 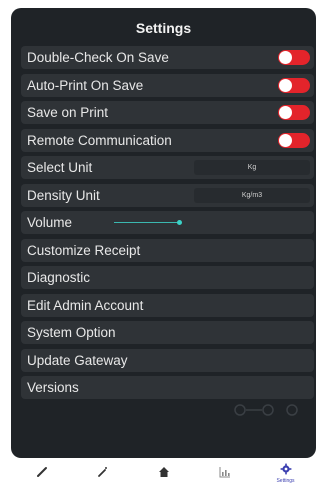 I want to click on auto-print-on-save-toggle, so click(x=294, y=85).